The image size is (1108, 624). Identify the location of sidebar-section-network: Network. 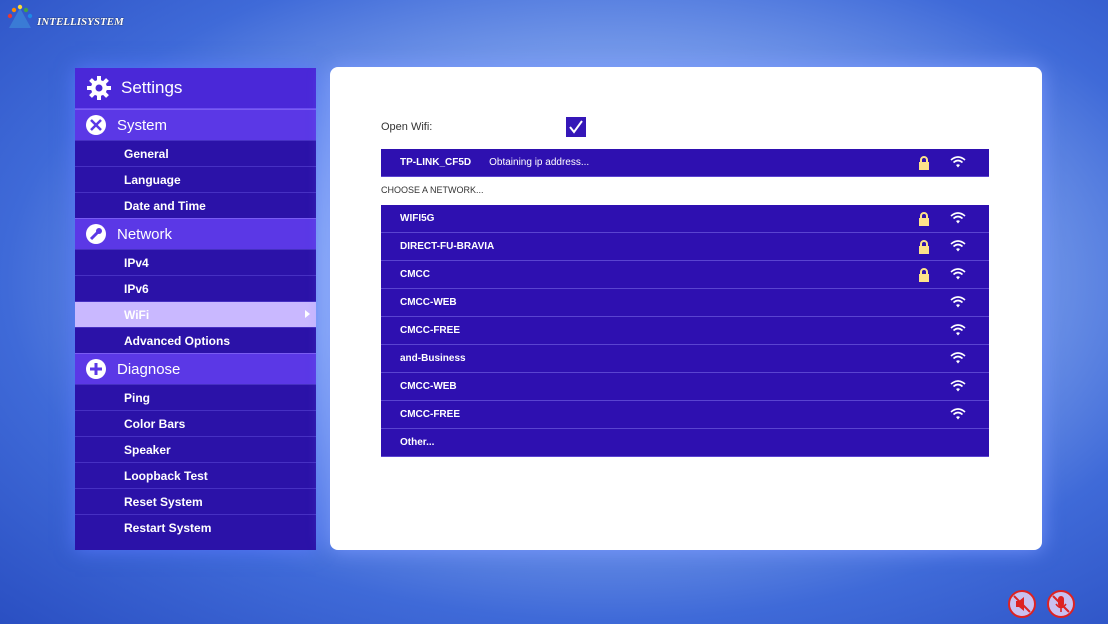
(195, 233).